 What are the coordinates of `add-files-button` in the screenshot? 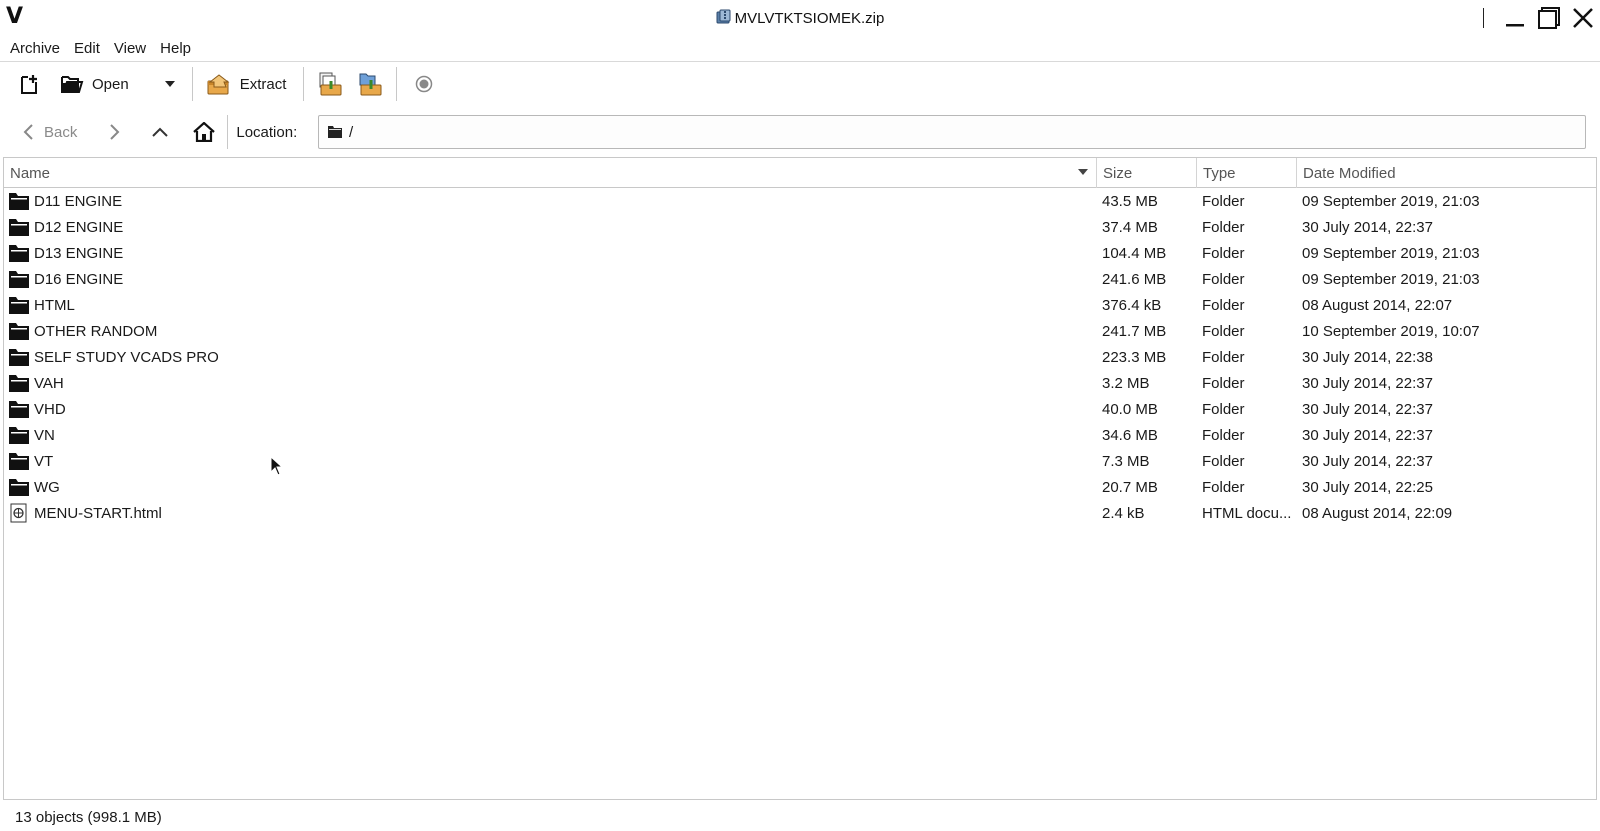 It's located at (330, 84).